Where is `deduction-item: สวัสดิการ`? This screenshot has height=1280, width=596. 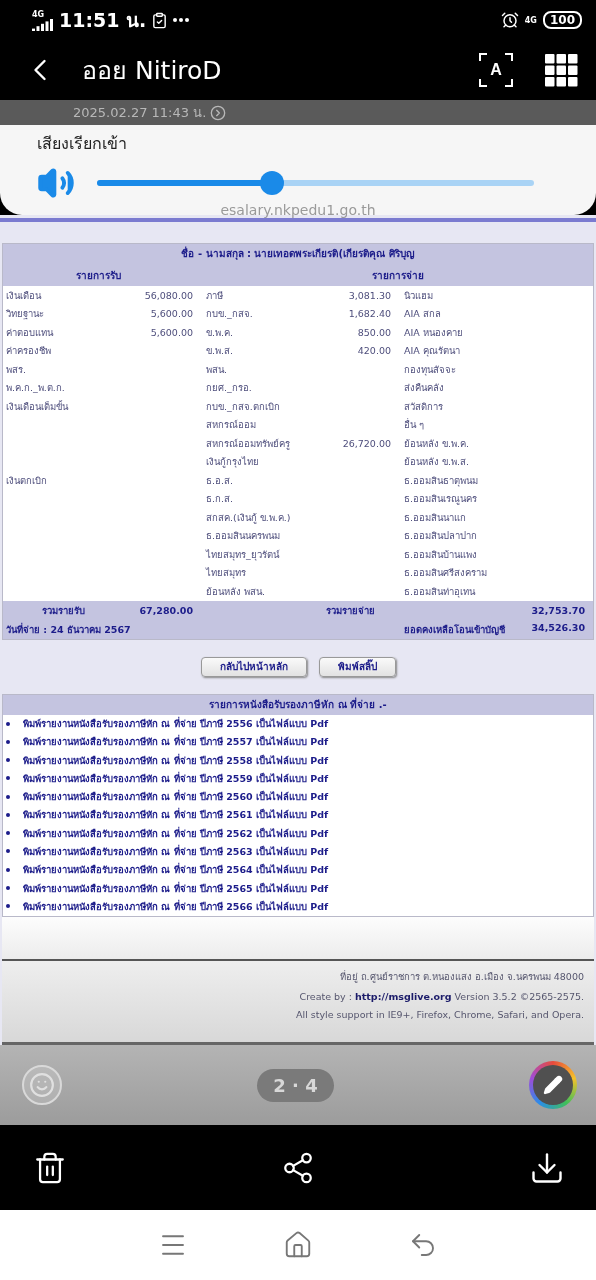 deduction-item: สวัสดิการ is located at coordinates (423, 406).